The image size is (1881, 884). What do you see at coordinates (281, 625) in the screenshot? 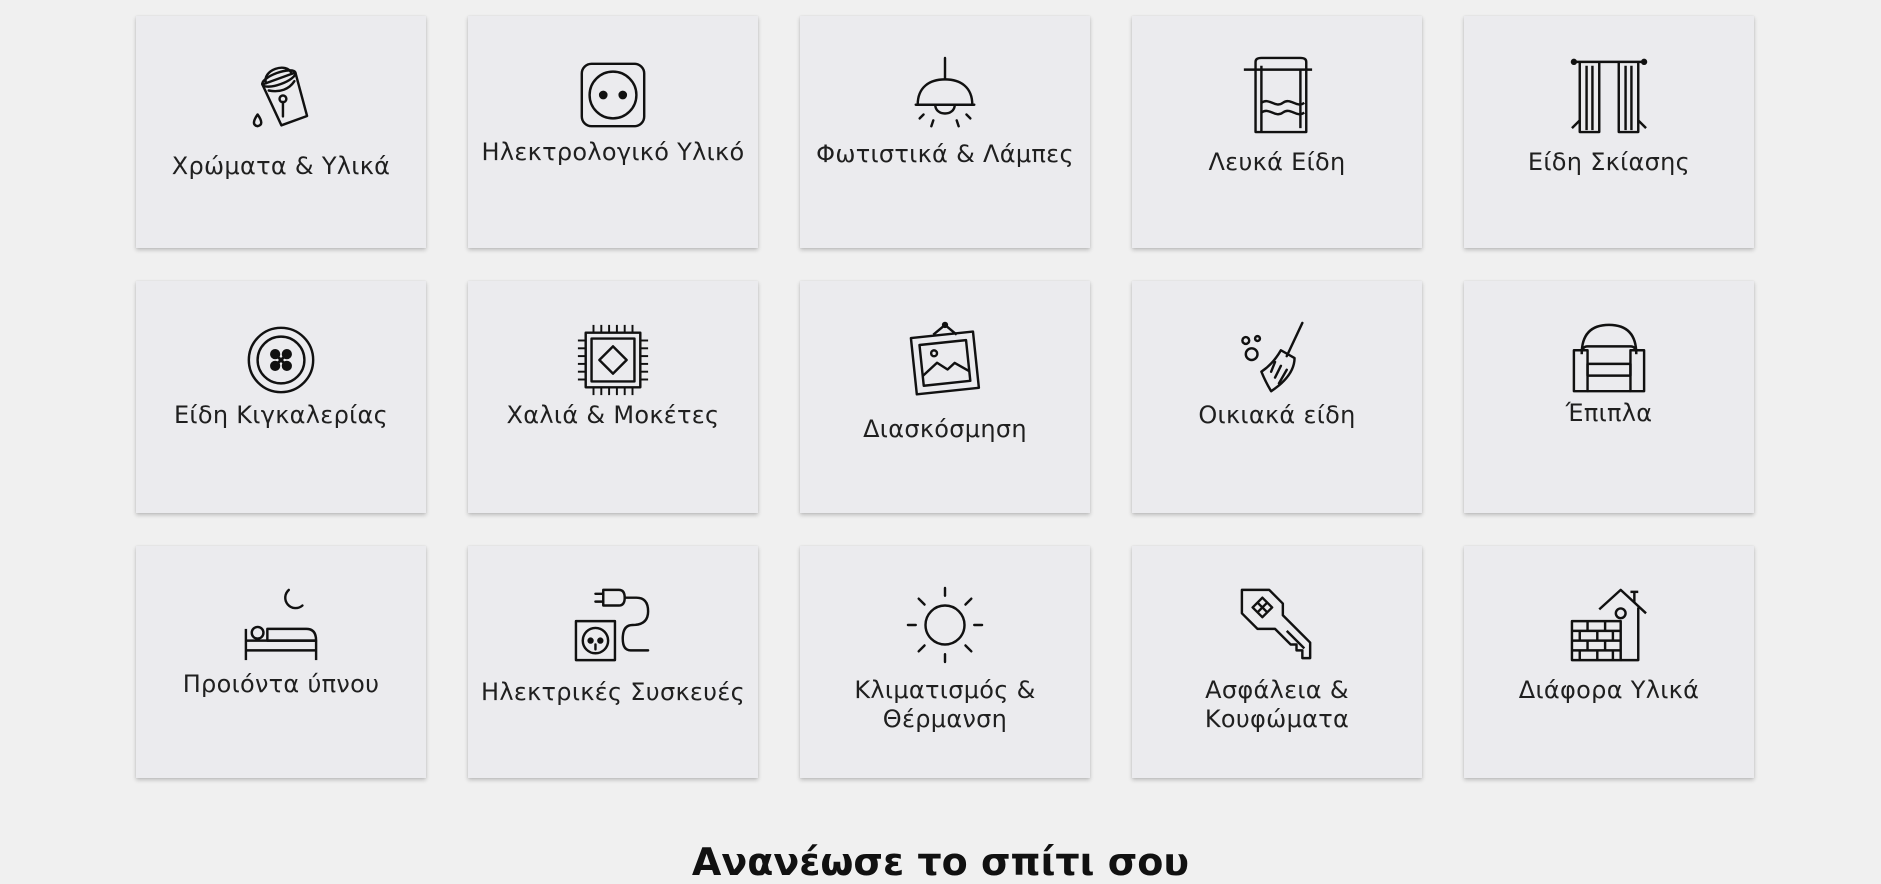
I see `bed-moon-icon` at bounding box center [281, 625].